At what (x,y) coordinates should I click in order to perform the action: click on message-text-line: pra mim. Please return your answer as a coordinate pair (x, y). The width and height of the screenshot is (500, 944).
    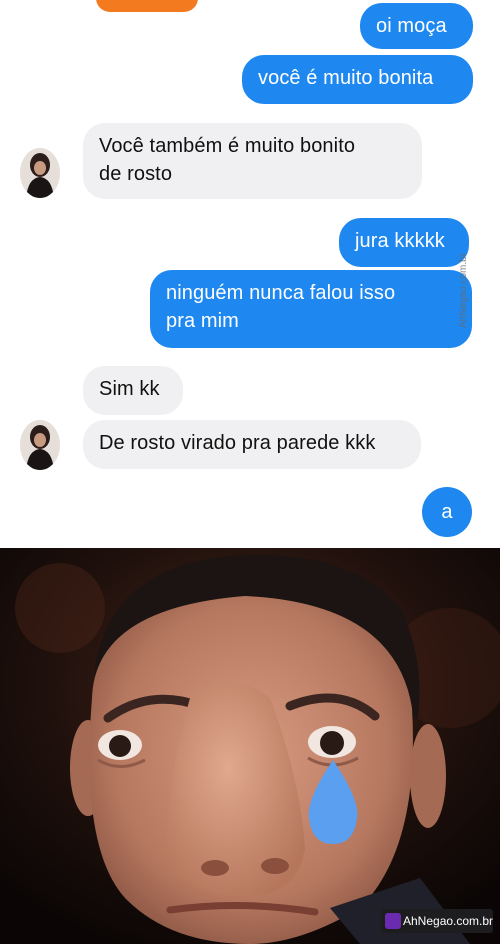
    Looking at the image, I should click on (202, 321).